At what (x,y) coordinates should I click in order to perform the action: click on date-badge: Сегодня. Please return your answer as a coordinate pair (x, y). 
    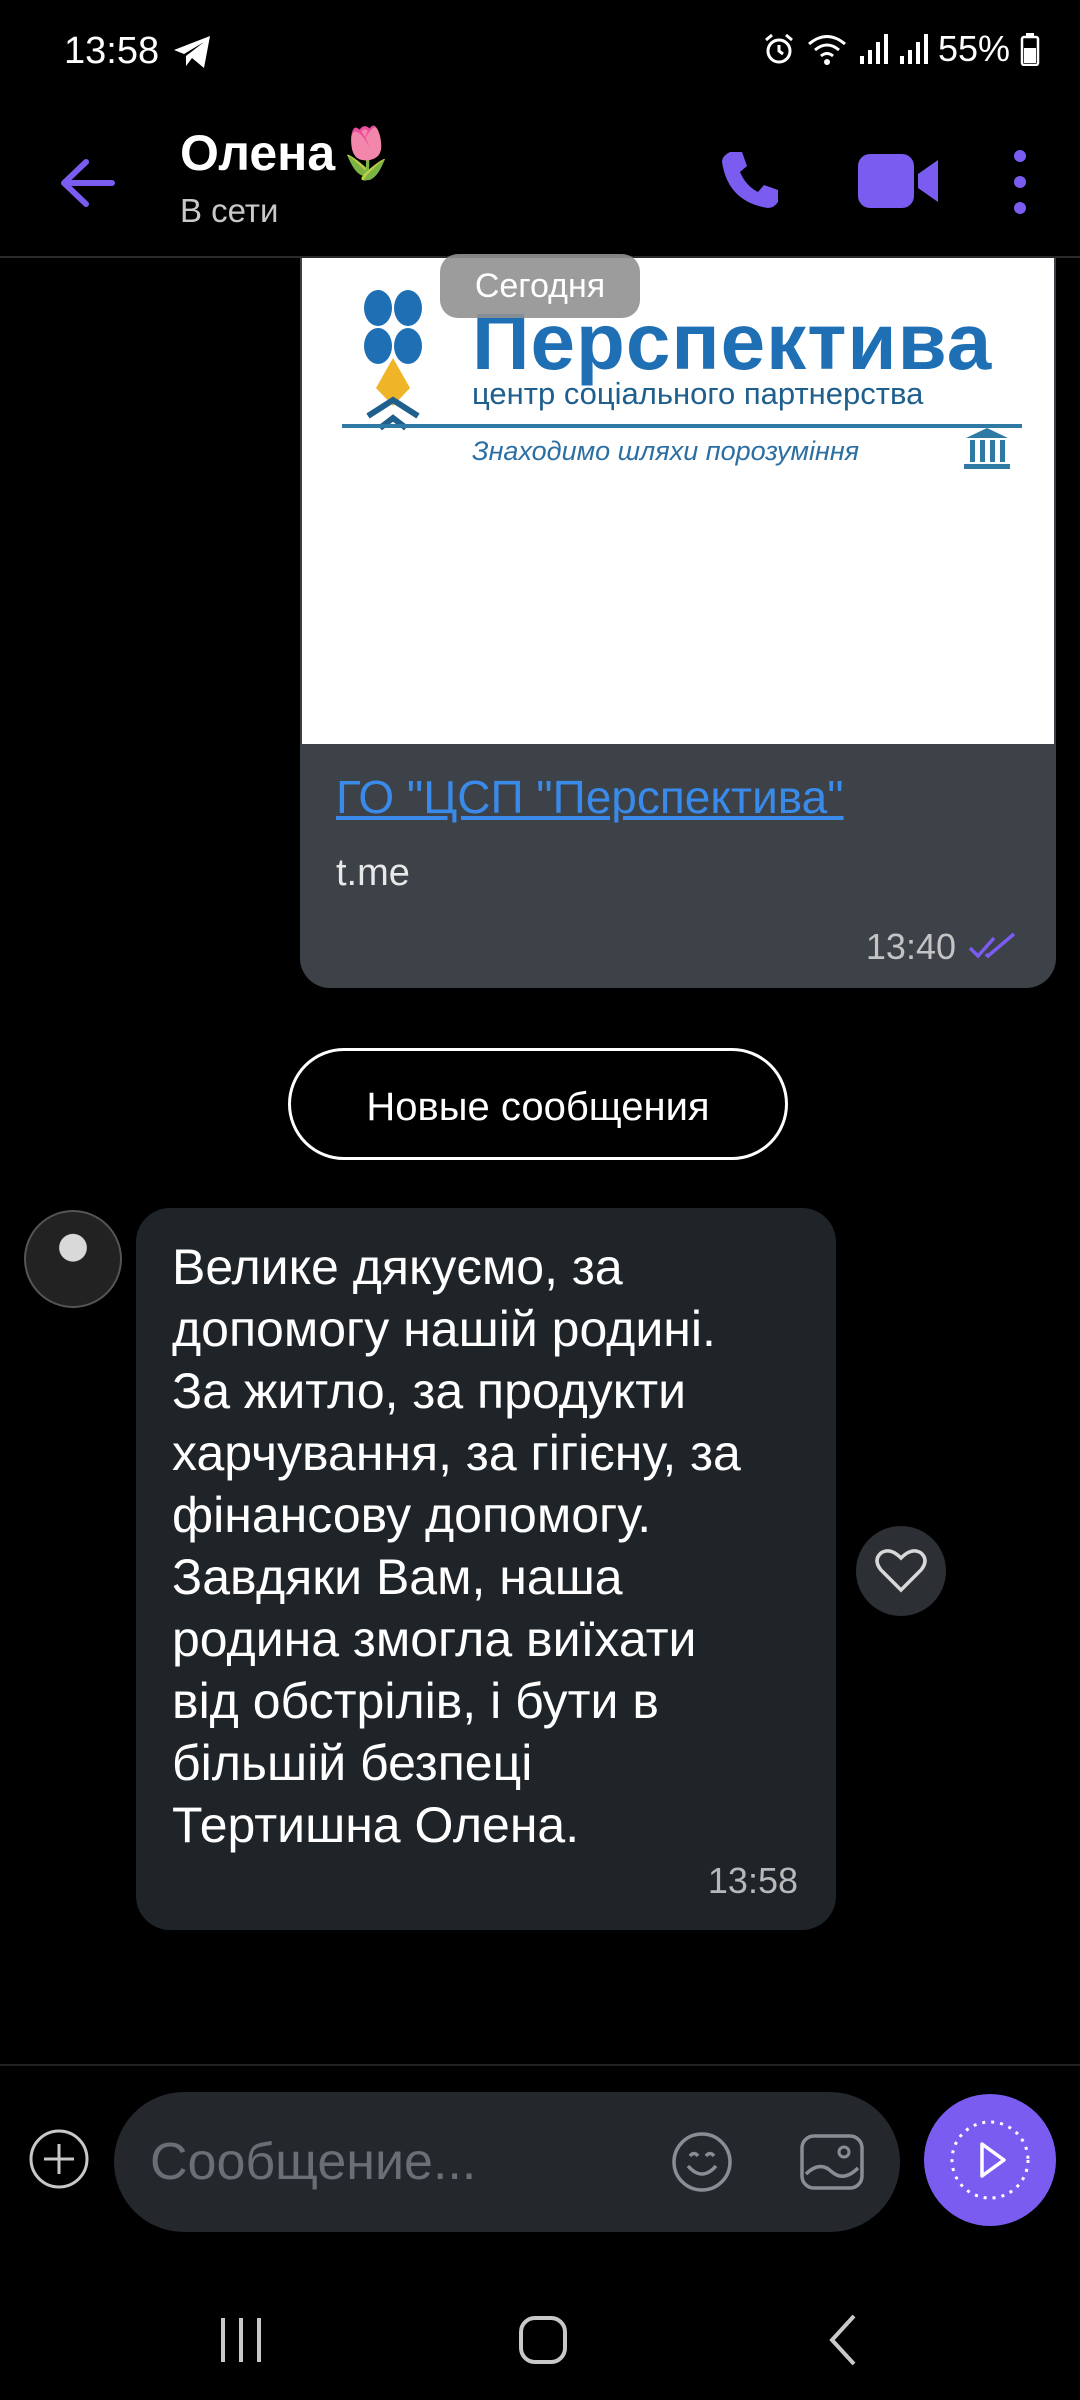
    Looking at the image, I should click on (540, 286).